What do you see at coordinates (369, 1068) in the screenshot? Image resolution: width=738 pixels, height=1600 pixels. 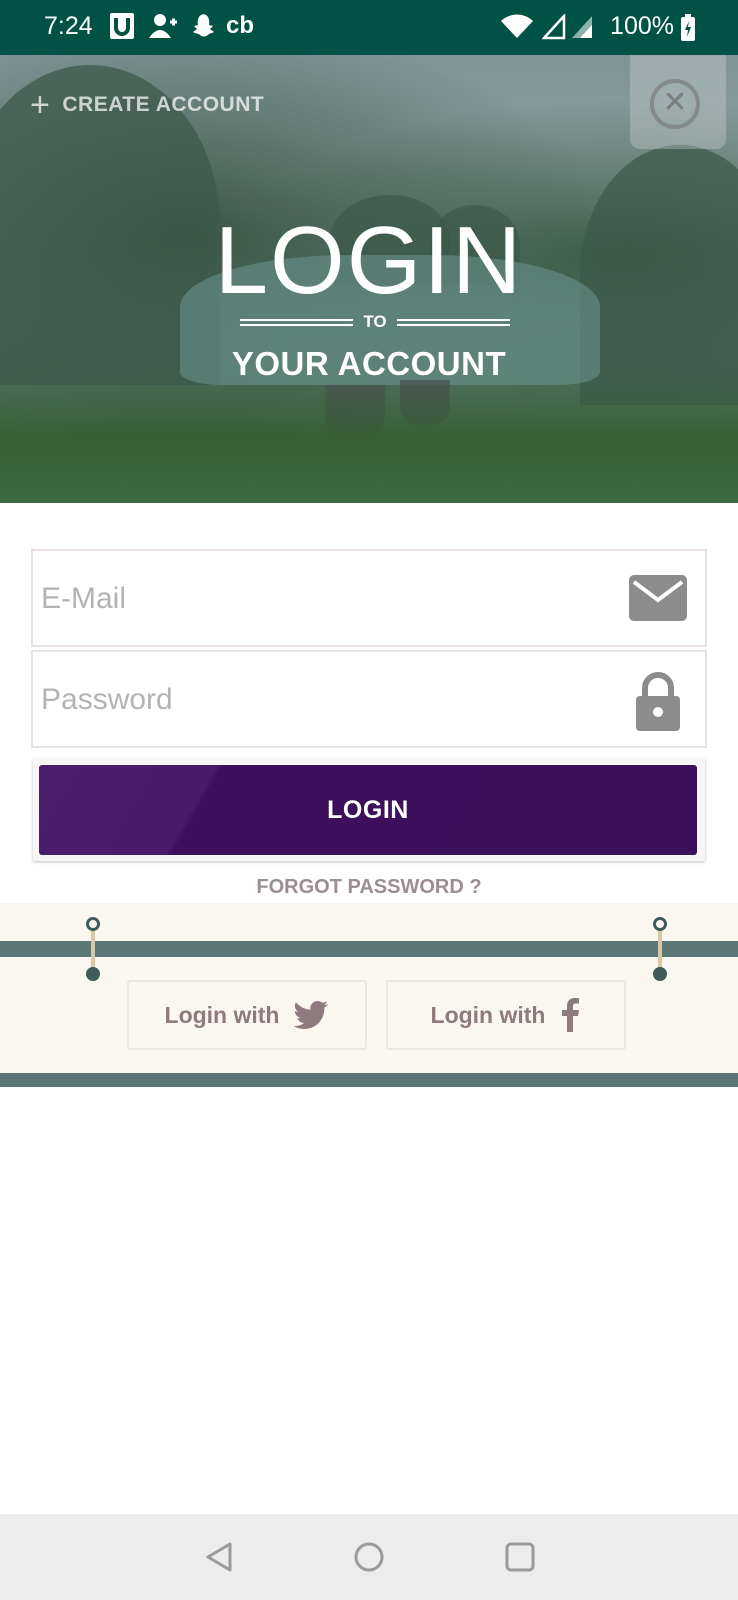 I see `panel-band-bottom-light` at bounding box center [369, 1068].